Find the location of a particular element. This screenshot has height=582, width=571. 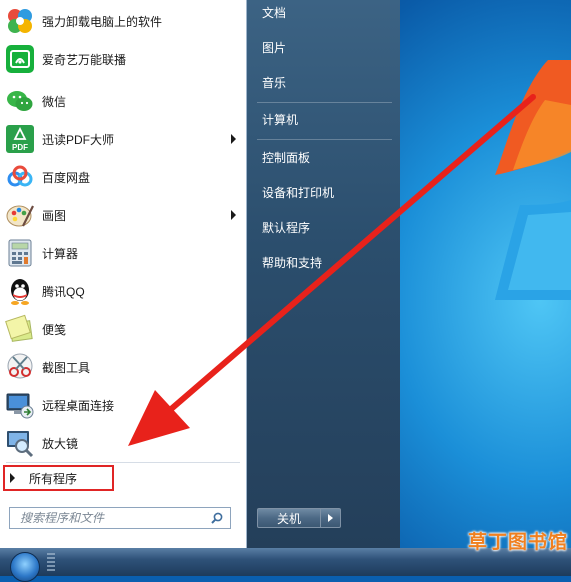

program-baidu-netdisk: 百度网盘 is located at coordinates (123, 177).